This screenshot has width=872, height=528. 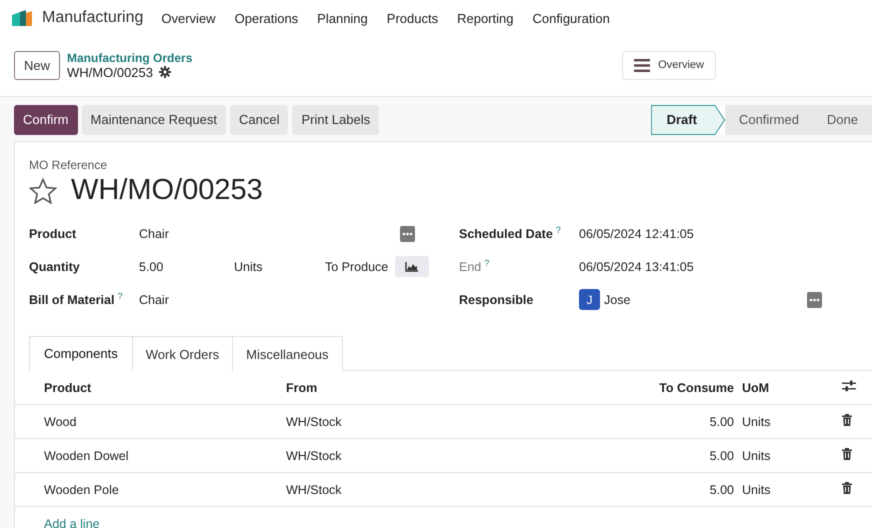 What do you see at coordinates (183, 353) in the screenshot?
I see `notebook-tab: Work Orders` at bounding box center [183, 353].